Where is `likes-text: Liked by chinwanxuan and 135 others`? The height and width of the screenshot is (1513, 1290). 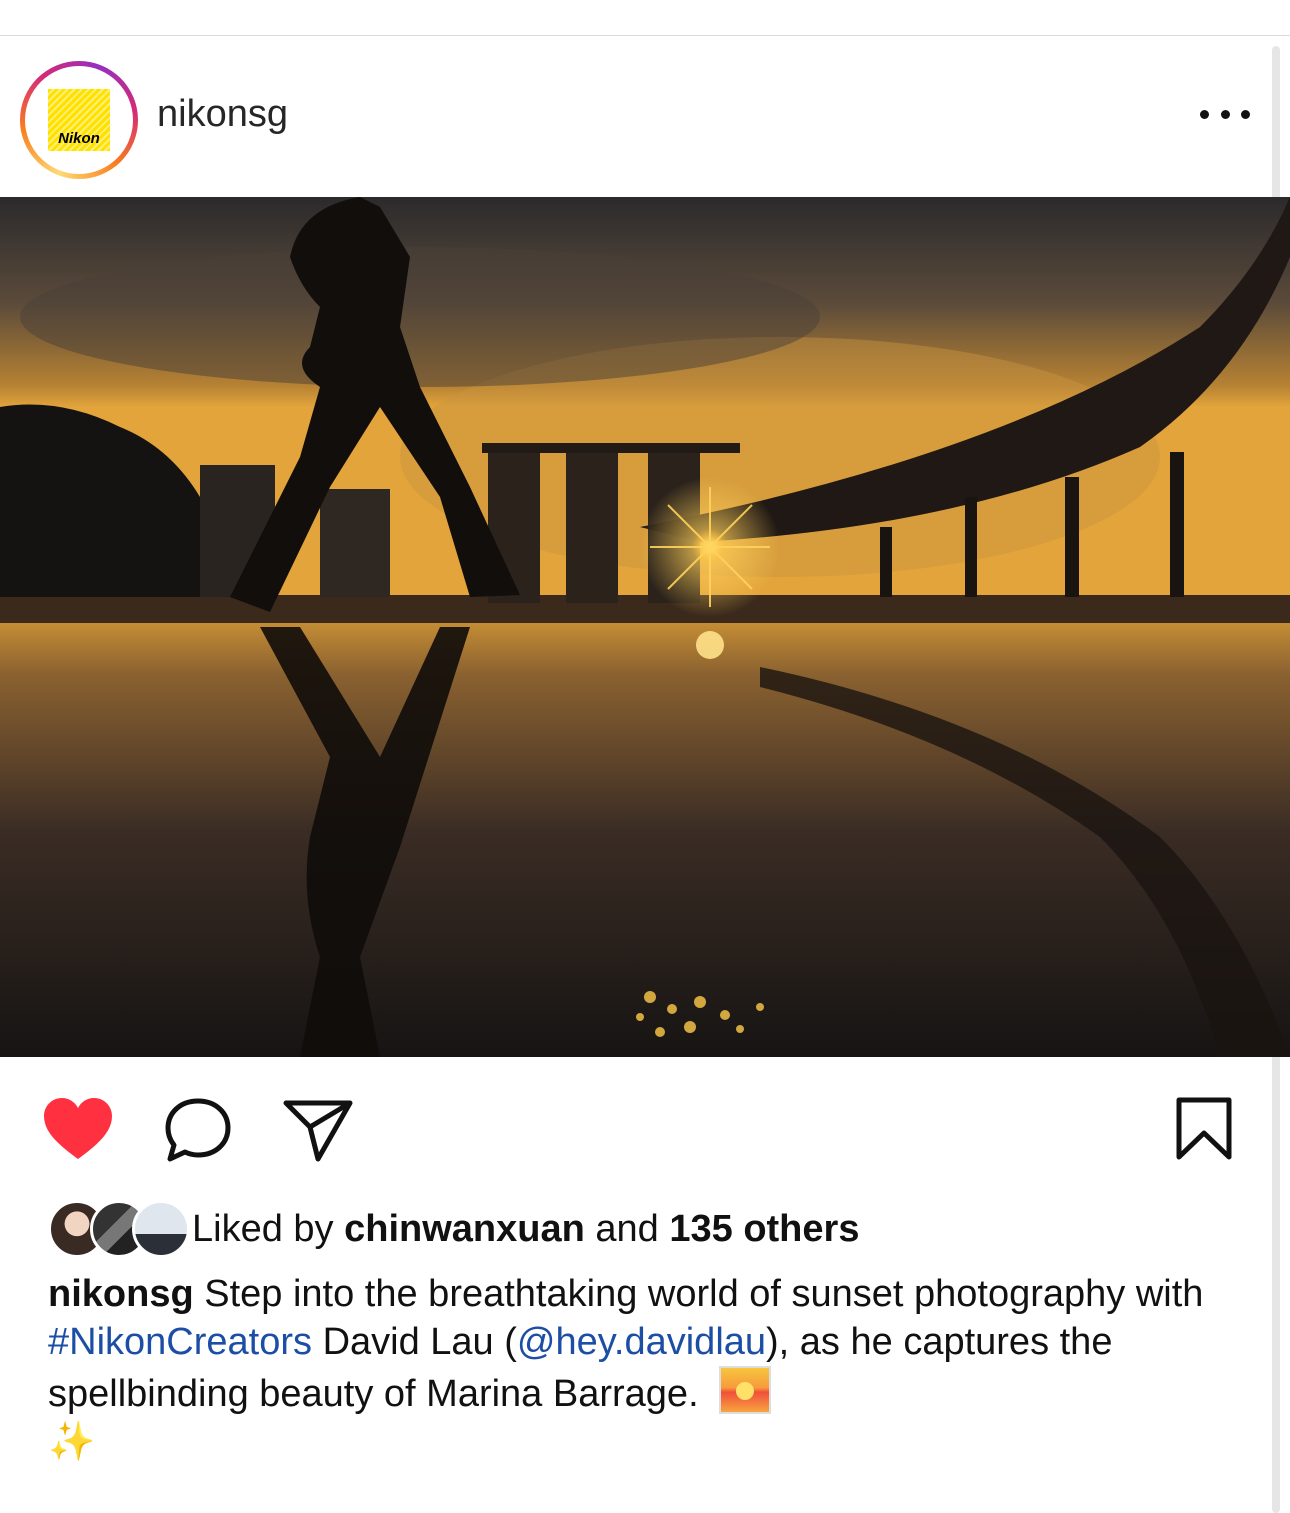
likes-text: Liked by chinwanxuan and 135 others is located at coordinates (525, 1229).